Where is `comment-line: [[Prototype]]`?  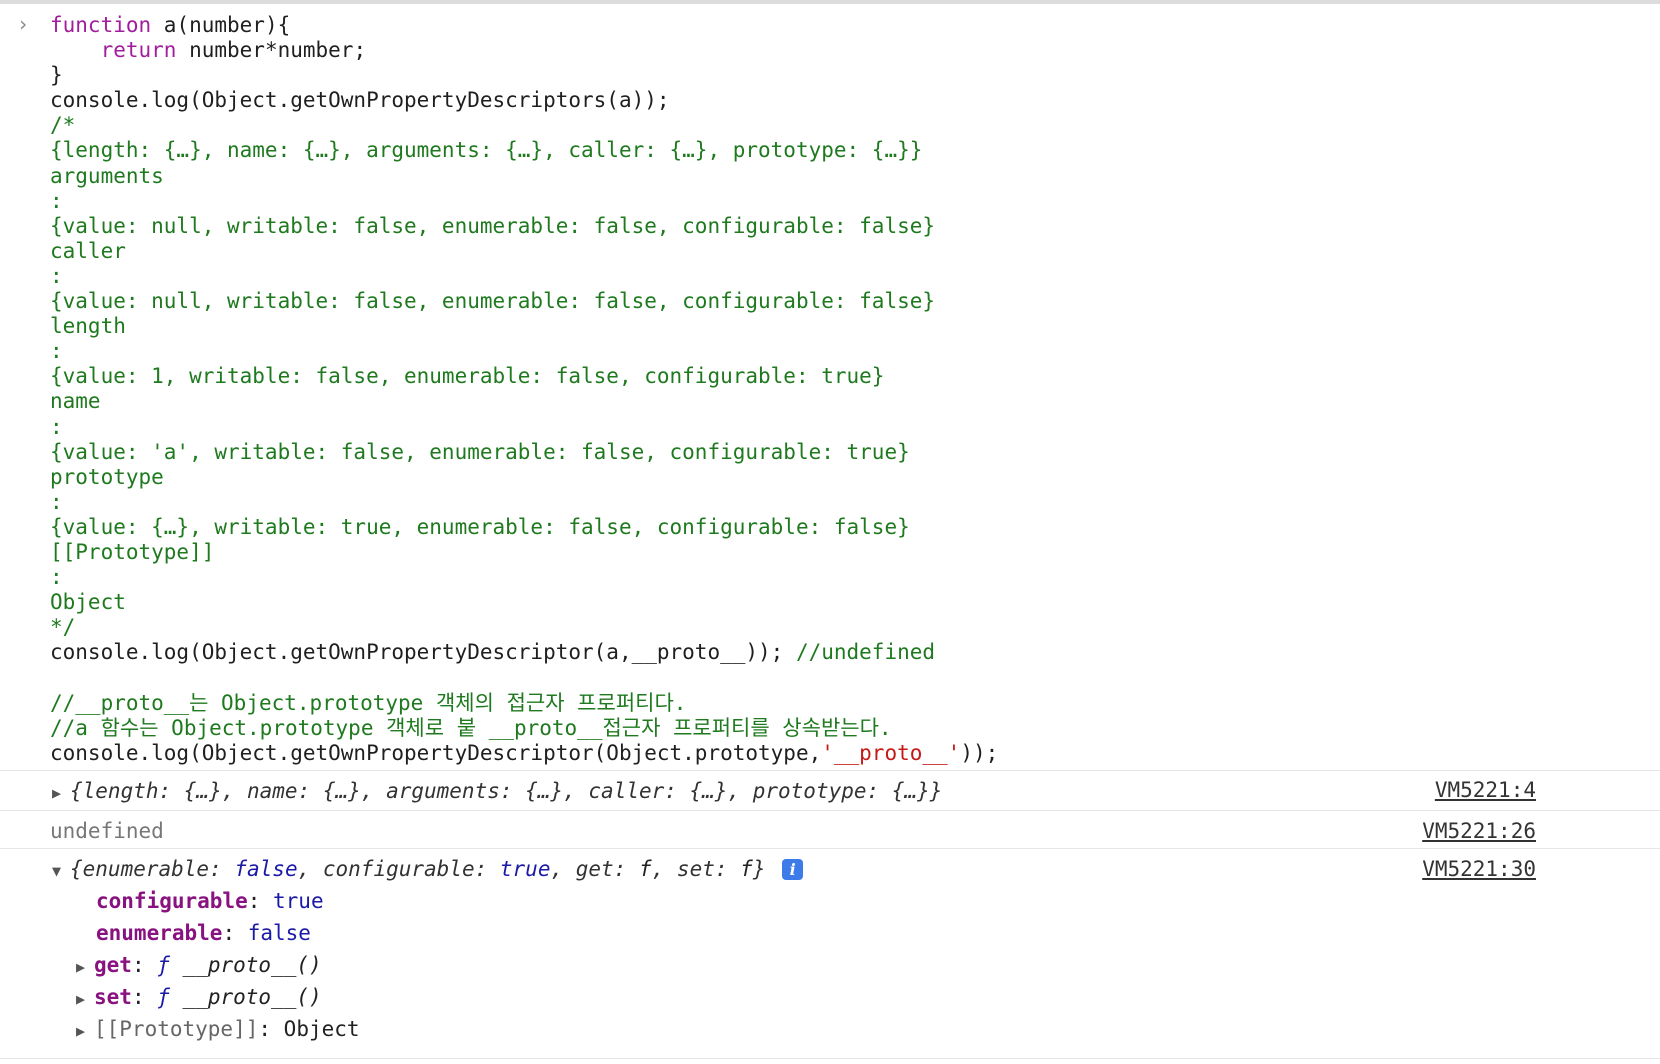 comment-line: [[Prototype]] is located at coordinates (132, 551).